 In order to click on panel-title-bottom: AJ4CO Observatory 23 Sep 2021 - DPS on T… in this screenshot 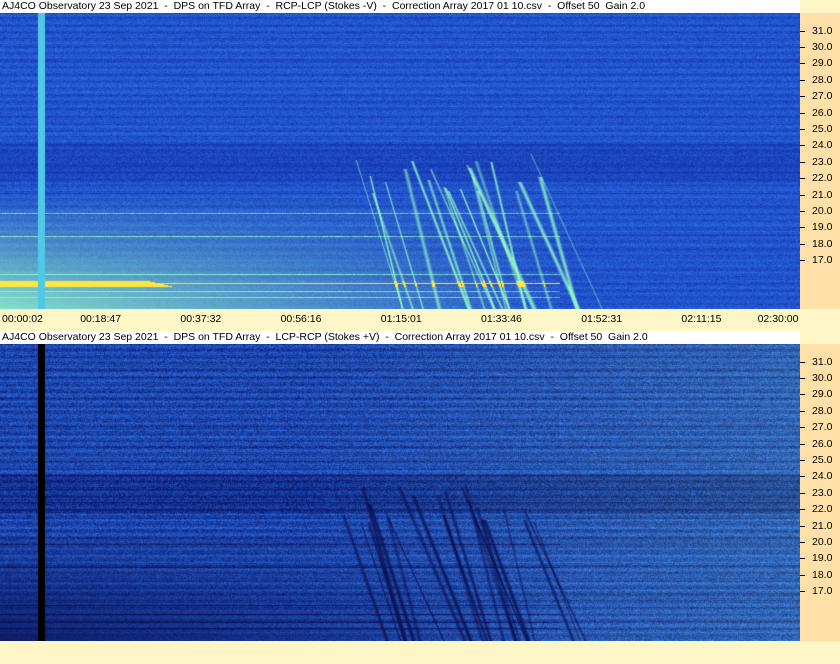, I will do `click(400, 337)`.